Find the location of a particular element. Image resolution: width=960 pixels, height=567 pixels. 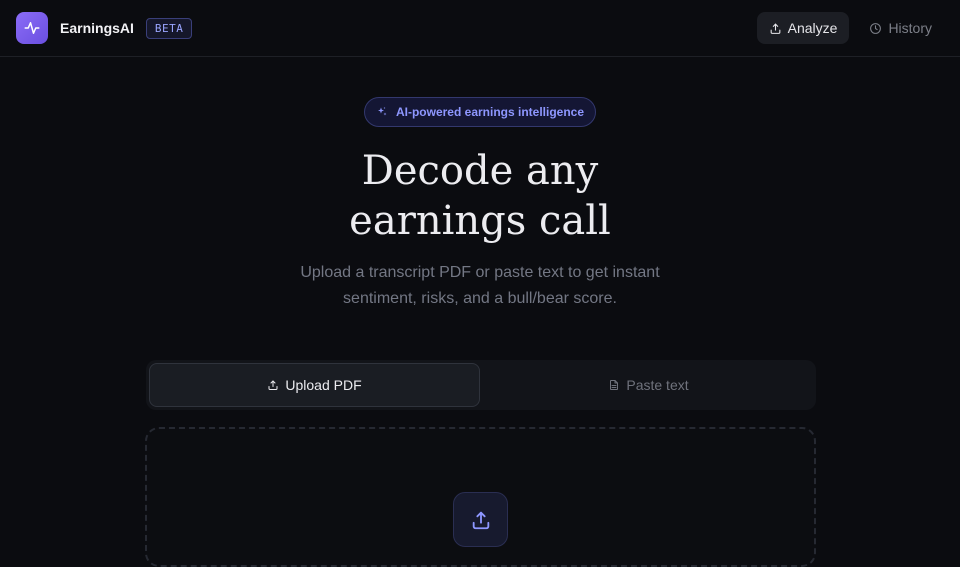

tab-upload-pdf: Upload PDF is located at coordinates (314, 385).